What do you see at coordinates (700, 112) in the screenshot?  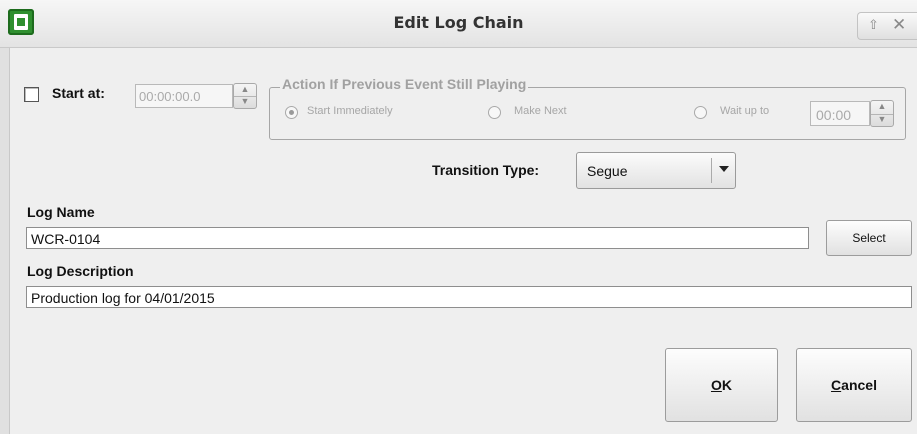 I see `wait-up-to-radio` at bounding box center [700, 112].